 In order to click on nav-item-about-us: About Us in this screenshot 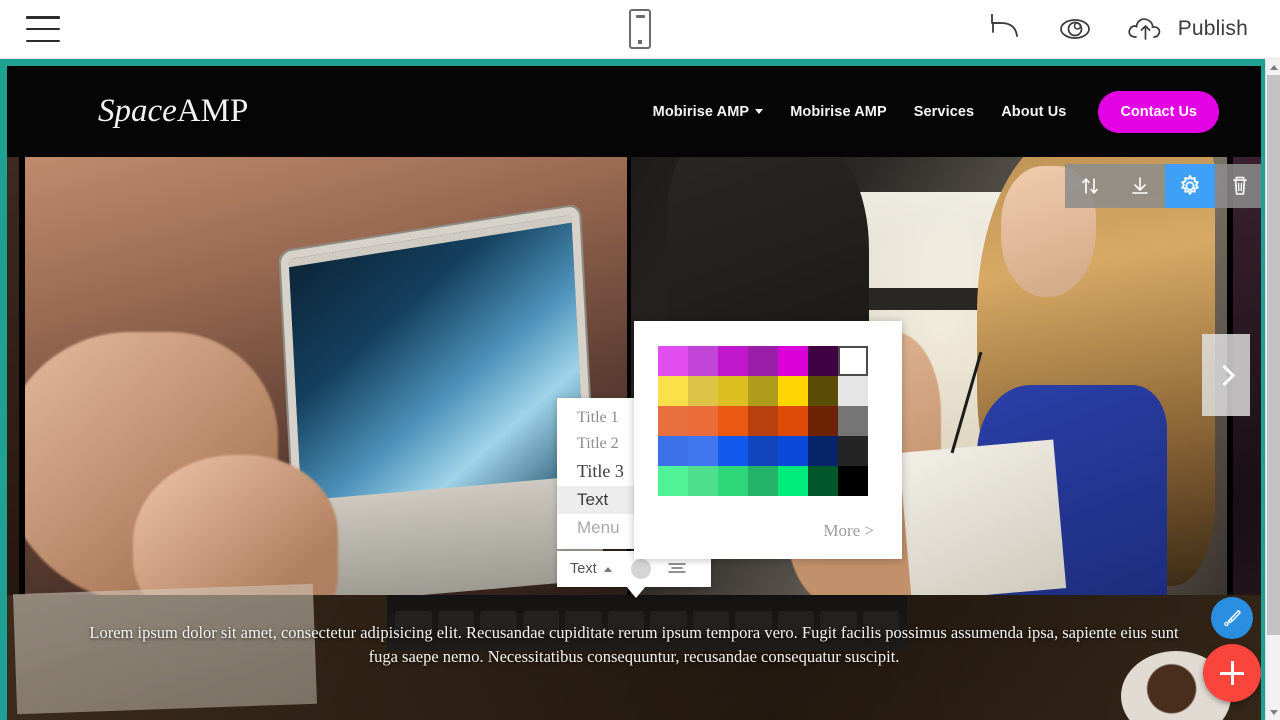, I will do `click(1033, 112)`.